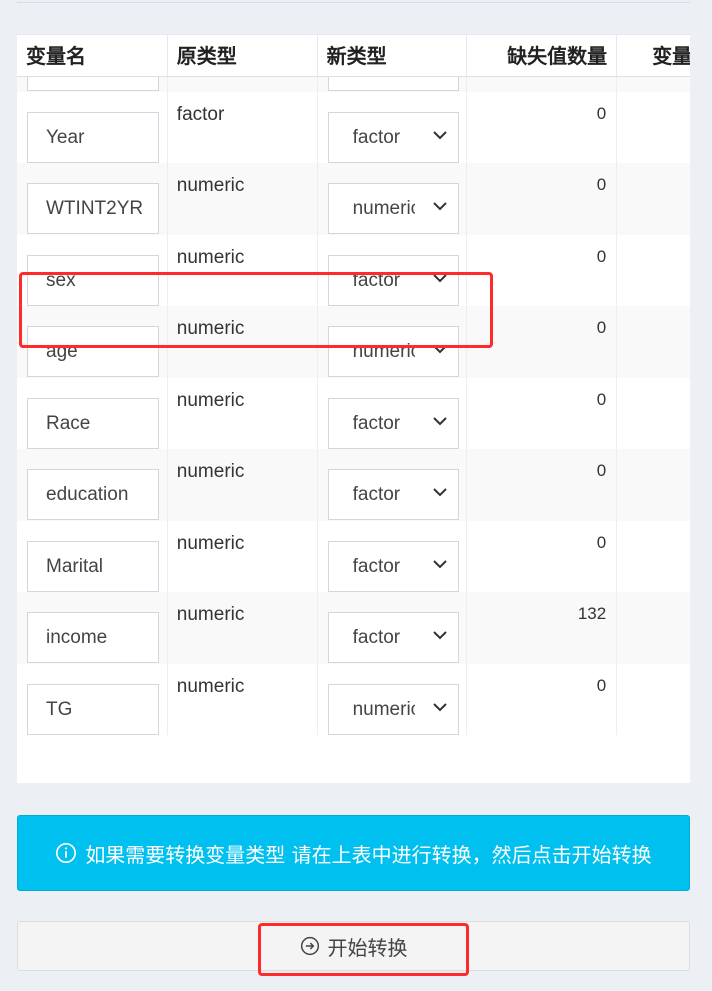 This screenshot has height=991, width=712. I want to click on cell-variable-name: Race, so click(92, 413).